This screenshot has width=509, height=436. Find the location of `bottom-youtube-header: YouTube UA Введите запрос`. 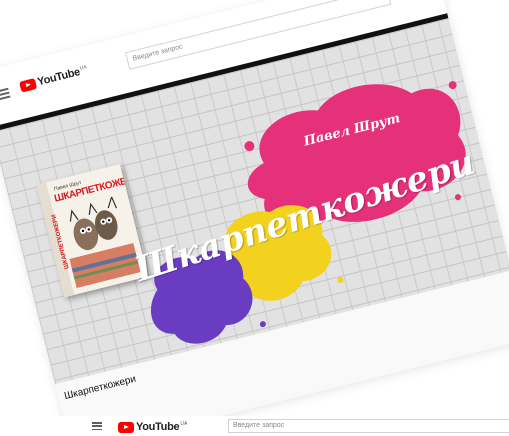

bottom-youtube-header: YouTube UA Введите запрос is located at coordinates (254, 426).